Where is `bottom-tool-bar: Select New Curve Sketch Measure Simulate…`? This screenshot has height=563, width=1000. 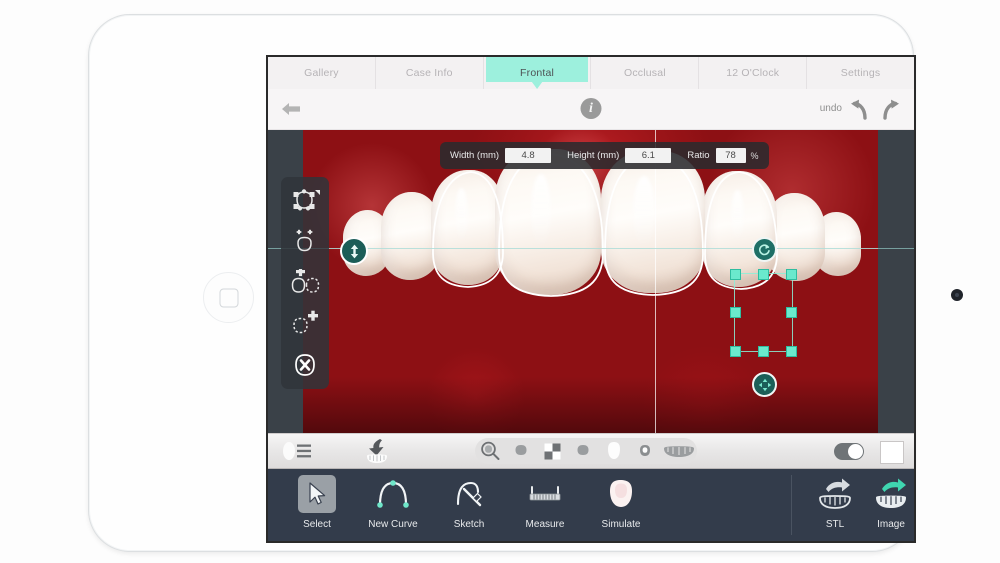 bottom-tool-bar: Select New Curve Sketch Measure Simulate… is located at coordinates (591, 505).